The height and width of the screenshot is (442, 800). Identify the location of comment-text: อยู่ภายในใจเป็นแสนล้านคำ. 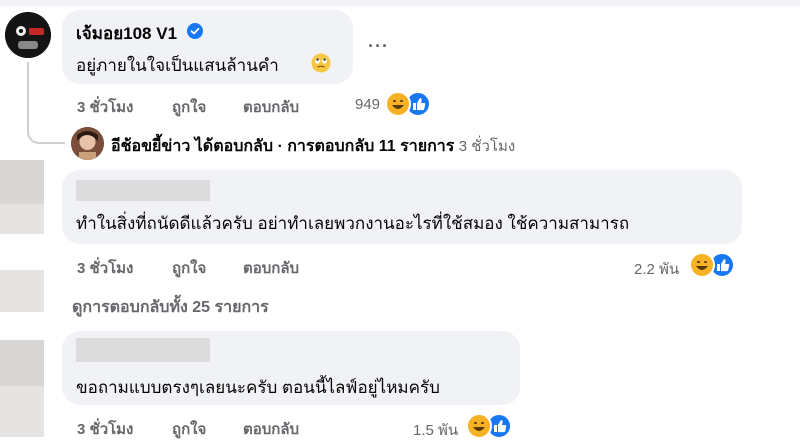
(177, 65).